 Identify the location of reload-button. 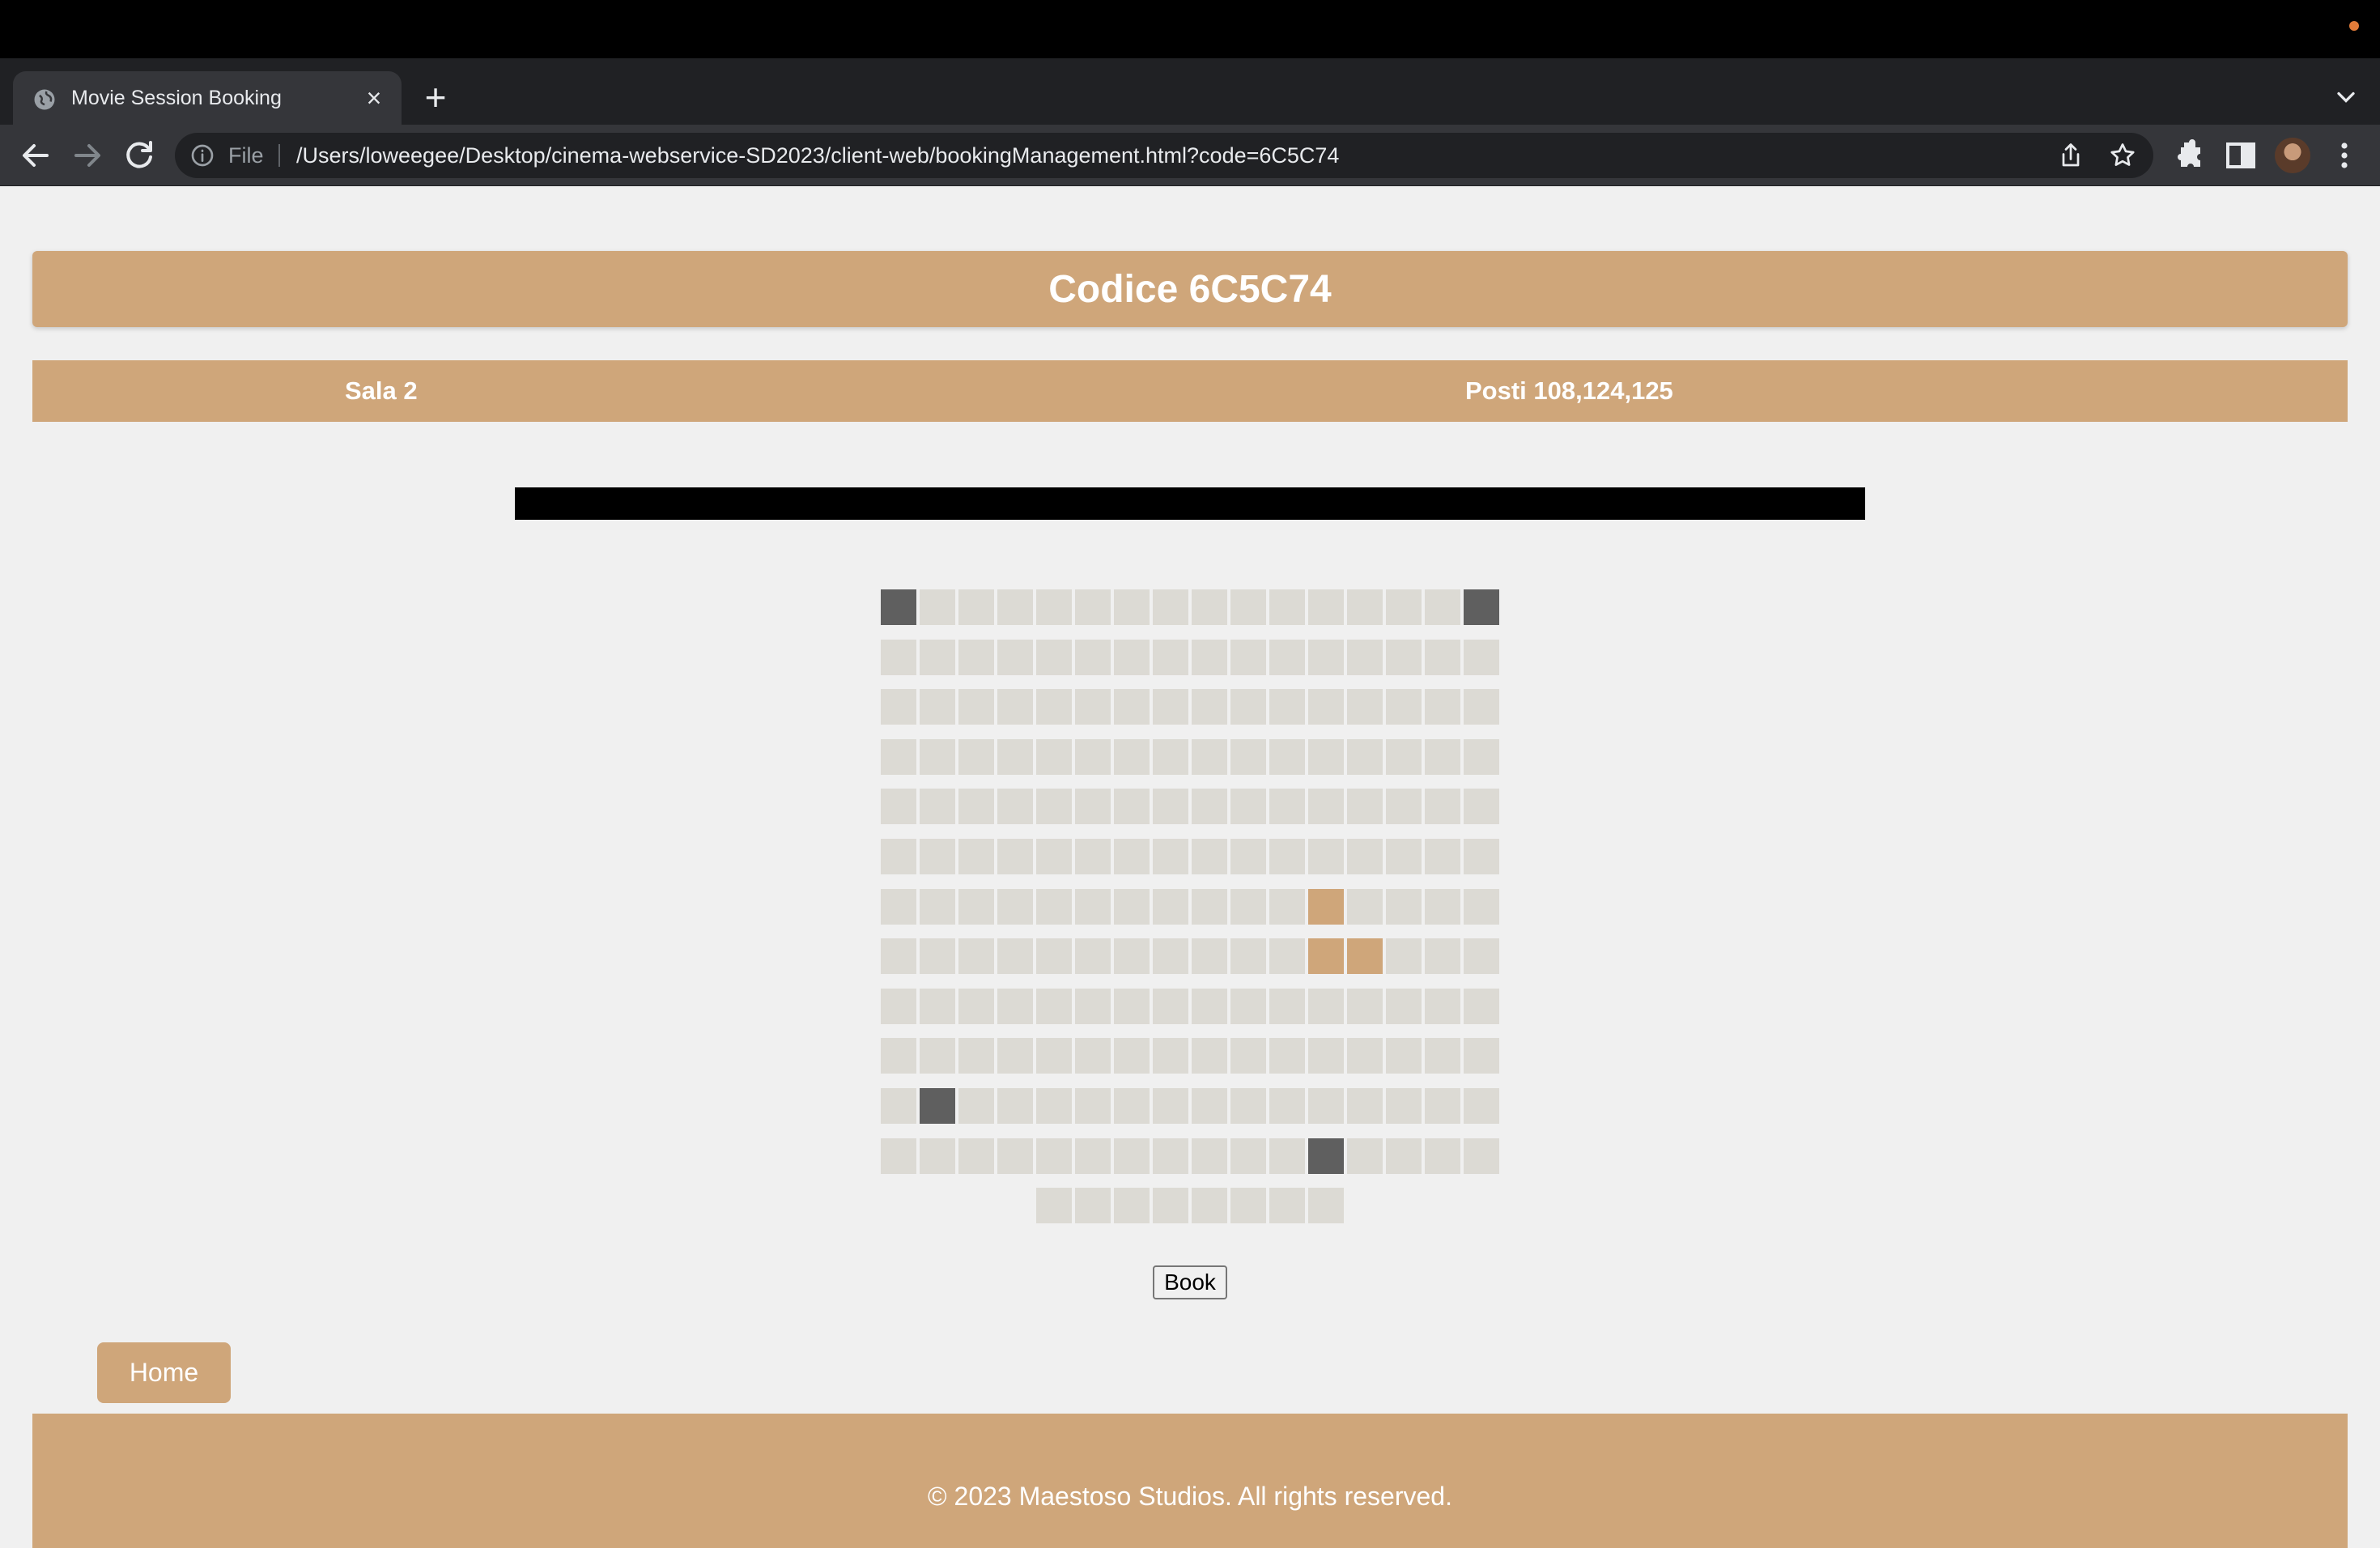
(140, 156).